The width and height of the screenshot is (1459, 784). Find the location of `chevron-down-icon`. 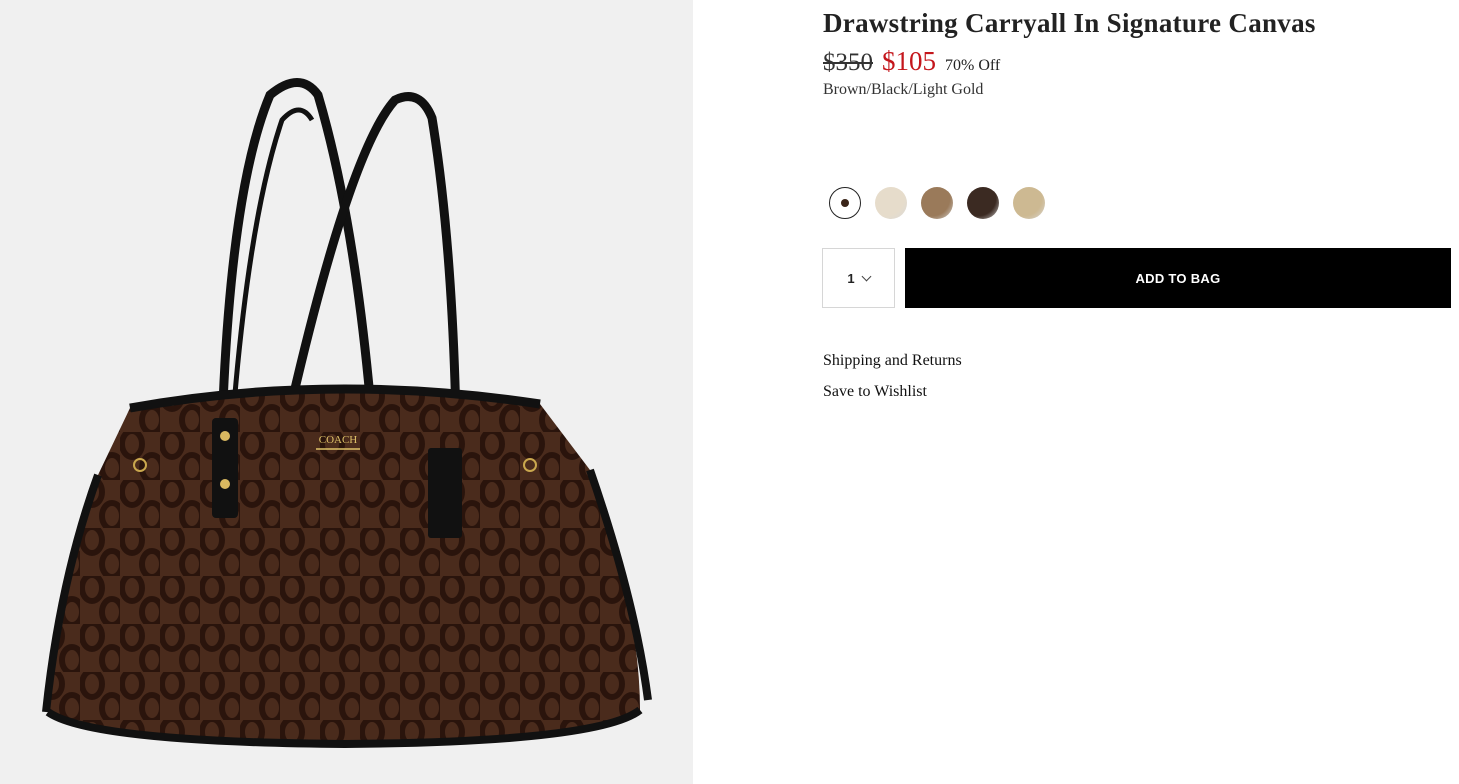

chevron-down-icon is located at coordinates (866, 276).